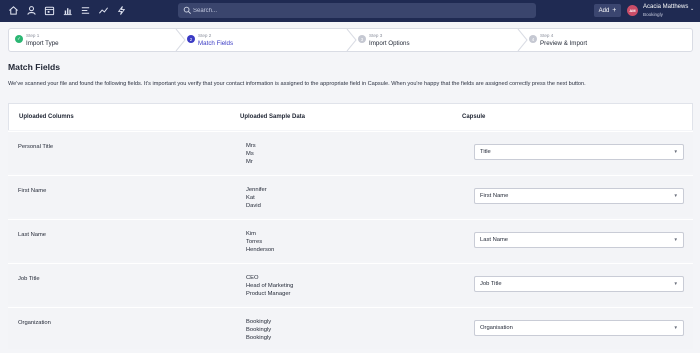 Image resolution: width=700 pixels, height=353 pixels. I want to click on bar-chart-icon, so click(67, 10).